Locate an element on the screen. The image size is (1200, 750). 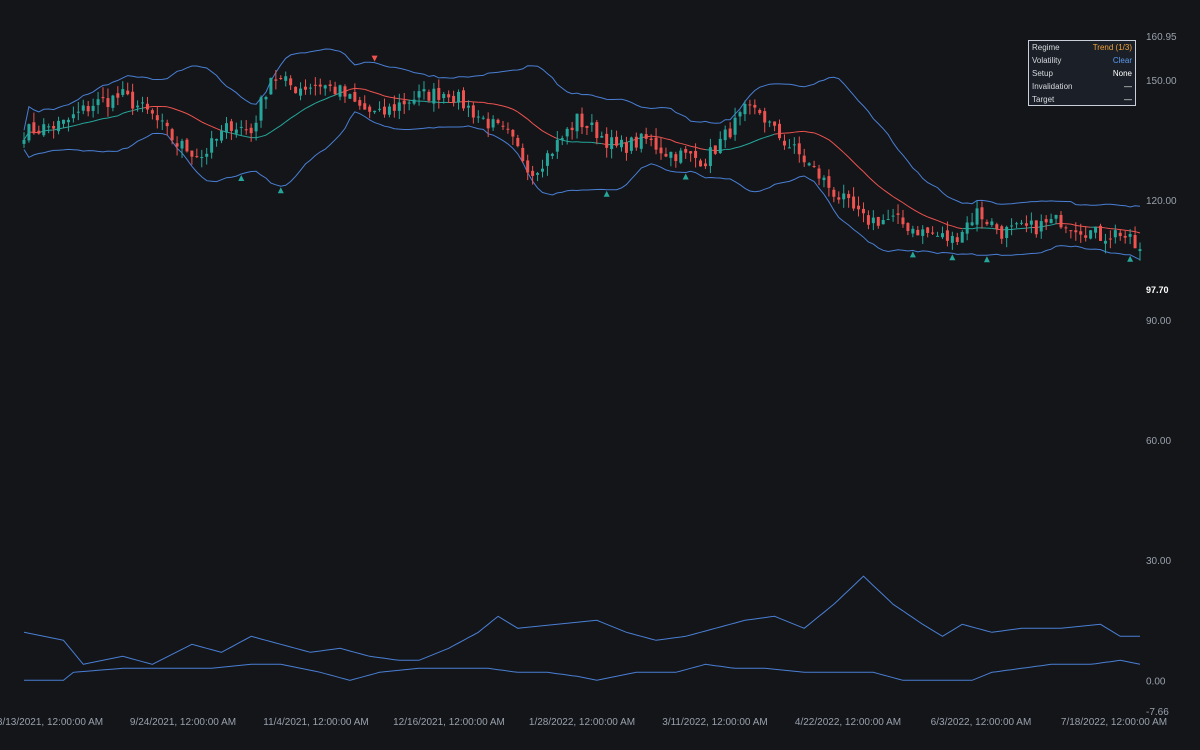
status-value: Trend (1/3) is located at coordinates (1112, 47).